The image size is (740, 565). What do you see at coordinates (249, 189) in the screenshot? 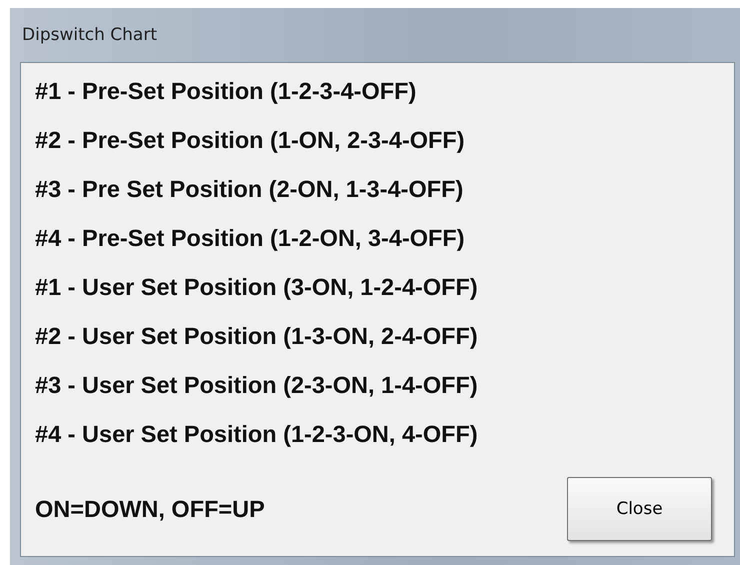
I see `position-text: #3 - Pre Set Position (2-ON, 1-3-4-OFF)` at bounding box center [249, 189].